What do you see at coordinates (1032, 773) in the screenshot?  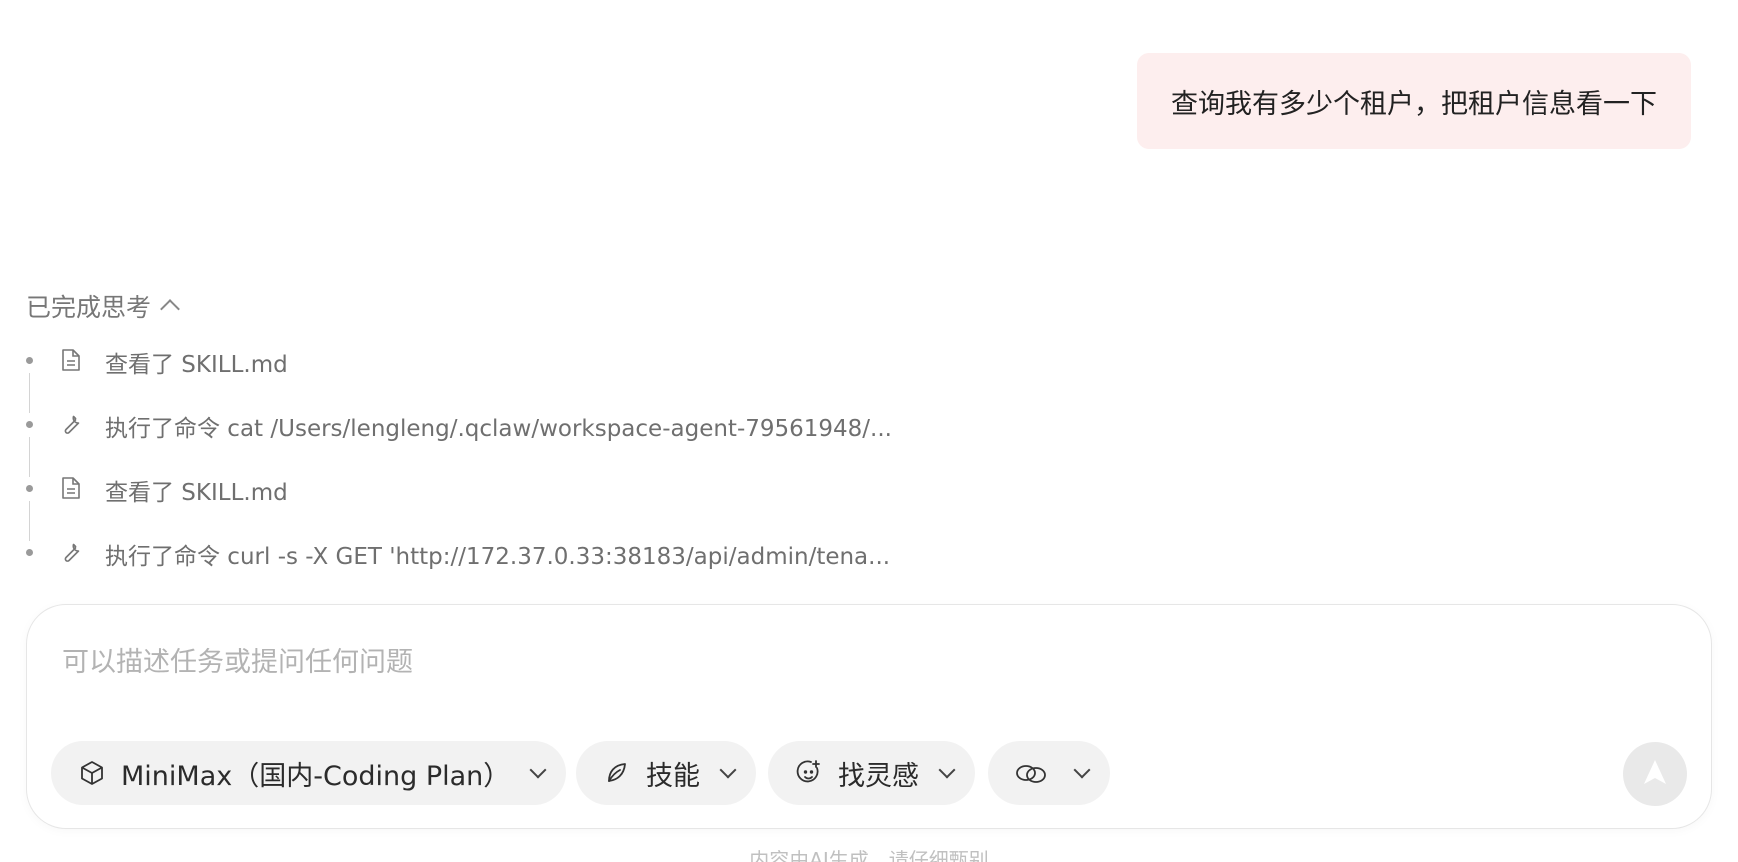 I see `link-icon` at bounding box center [1032, 773].